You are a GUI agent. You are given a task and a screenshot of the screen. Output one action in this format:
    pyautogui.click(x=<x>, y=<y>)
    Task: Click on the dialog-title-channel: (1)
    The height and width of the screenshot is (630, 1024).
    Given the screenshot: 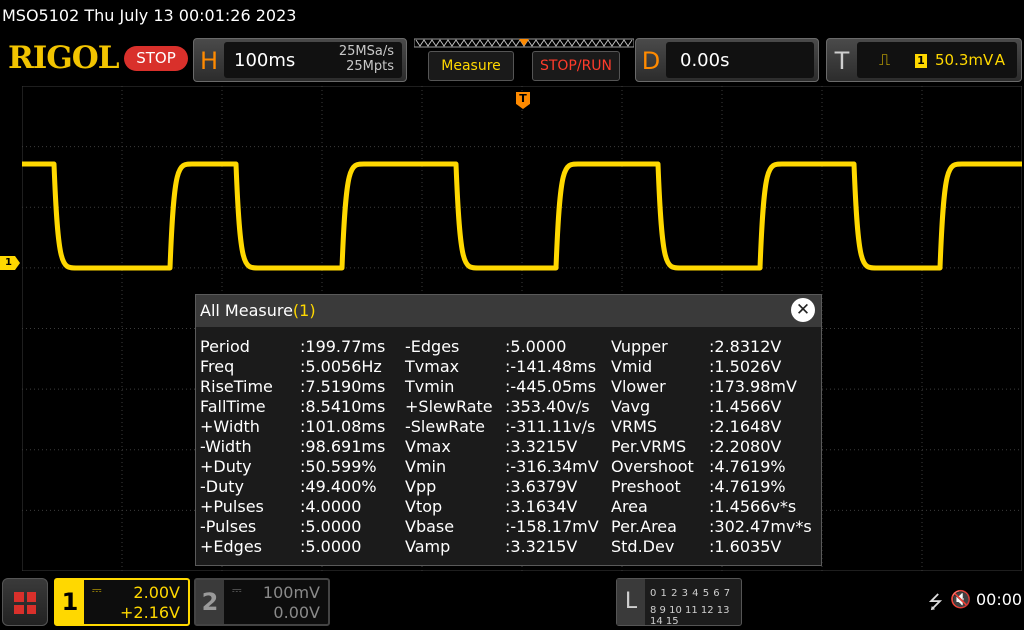 What is the action you would take?
    pyautogui.click(x=304, y=310)
    